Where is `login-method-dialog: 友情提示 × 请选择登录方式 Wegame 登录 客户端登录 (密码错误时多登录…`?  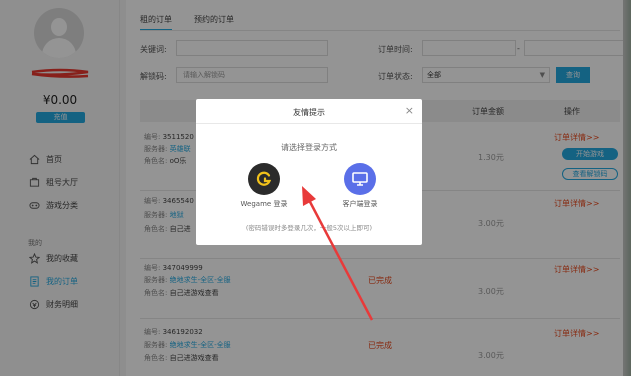
login-method-dialog: 友情提示 × 请选择登录方式 Wegame 登录 客户端登录 (密码错误时多登录… is located at coordinates (309, 172).